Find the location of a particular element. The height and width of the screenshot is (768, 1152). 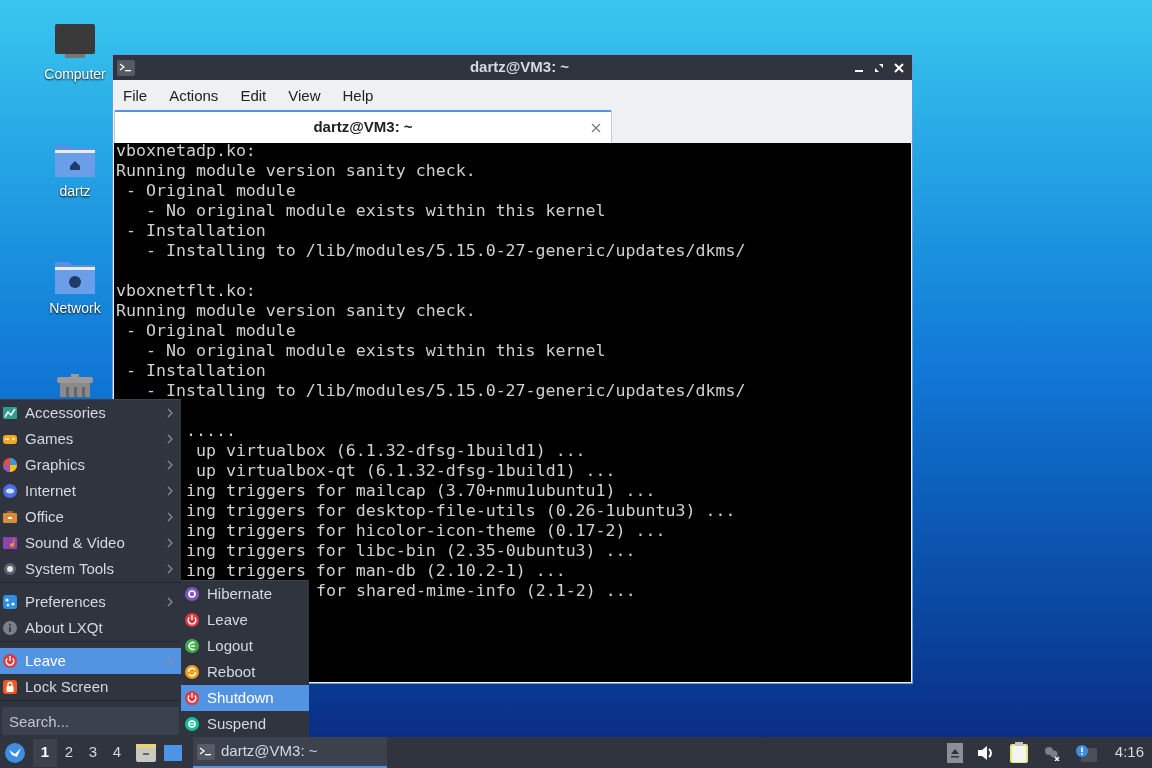

reboot-icon is located at coordinates (192, 672).